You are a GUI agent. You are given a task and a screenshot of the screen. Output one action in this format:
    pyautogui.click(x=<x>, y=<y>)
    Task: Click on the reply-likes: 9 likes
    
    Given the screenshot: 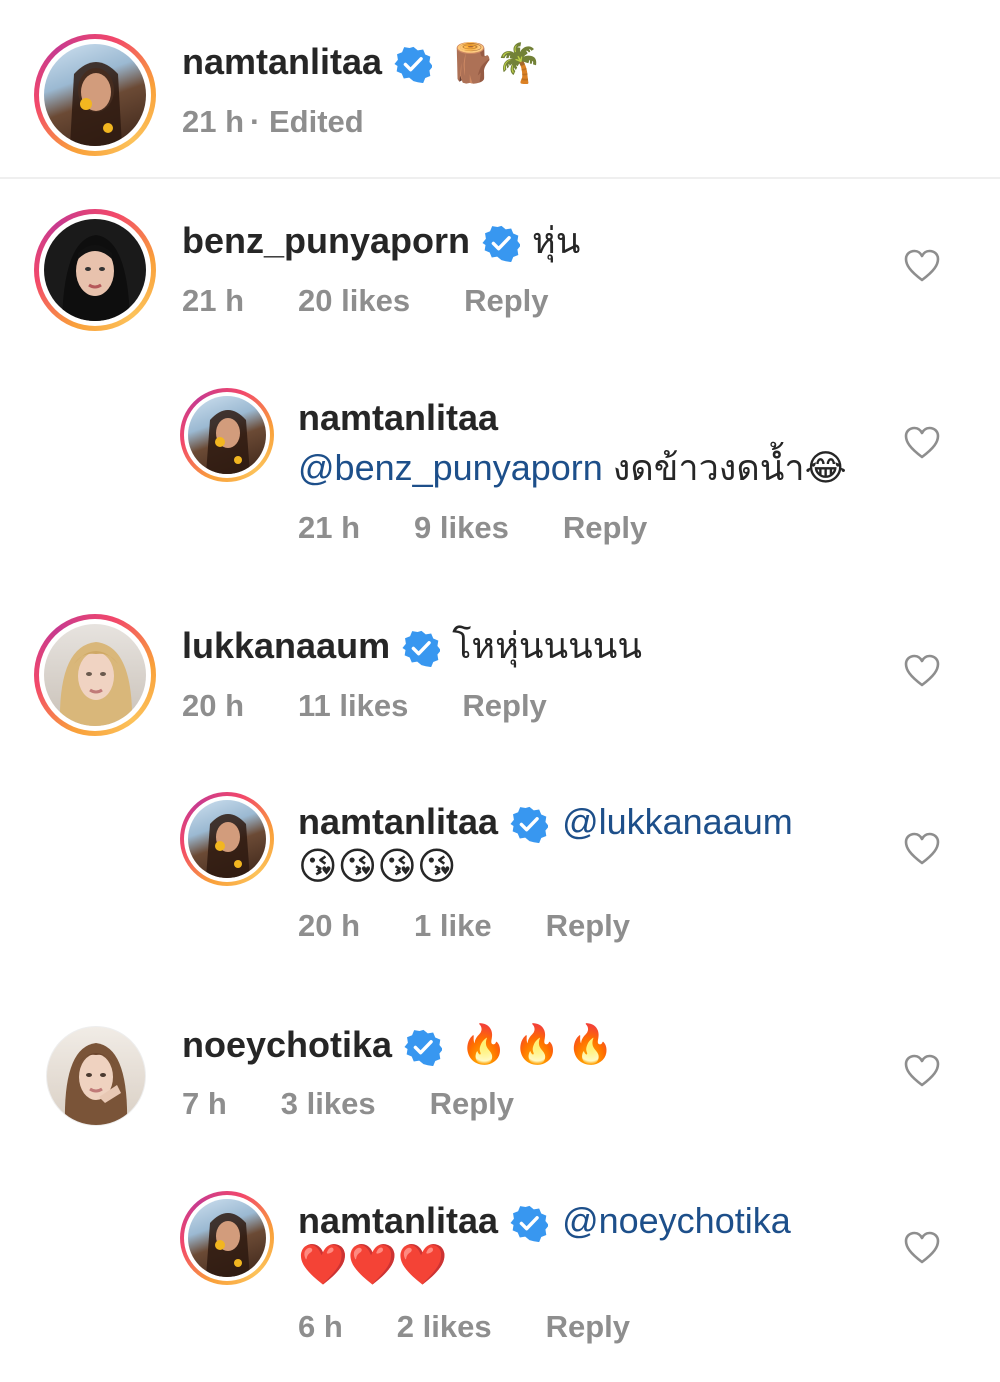 What is the action you would take?
    pyautogui.click(x=461, y=527)
    